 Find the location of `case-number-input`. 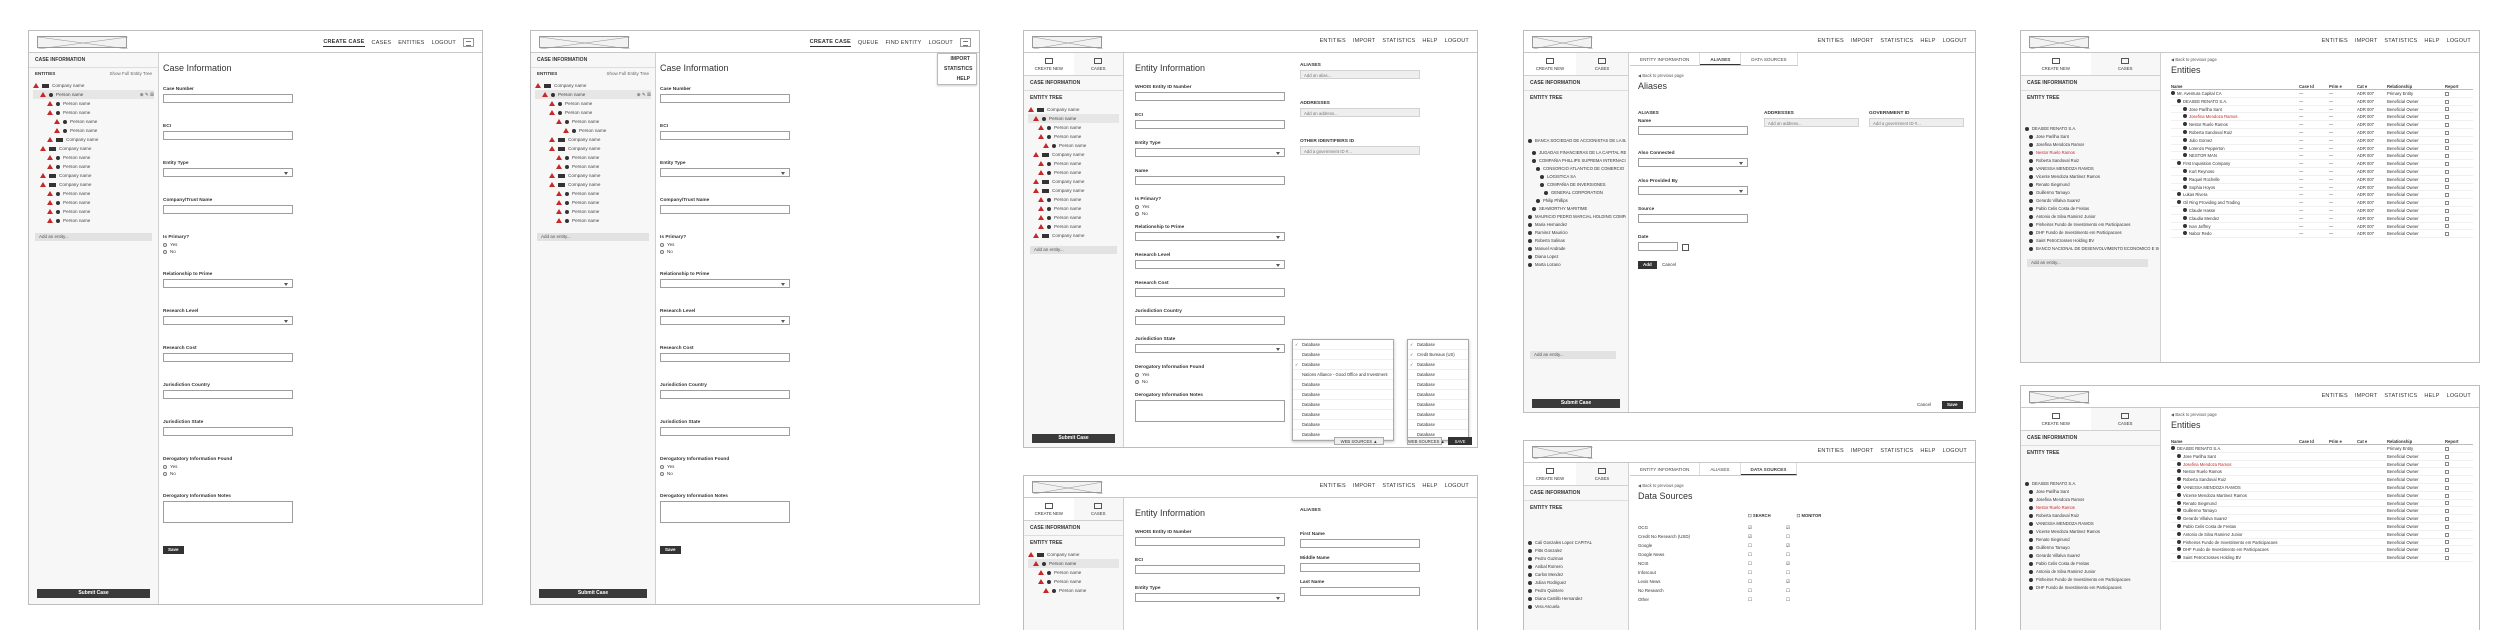

case-number-input is located at coordinates (725, 98).